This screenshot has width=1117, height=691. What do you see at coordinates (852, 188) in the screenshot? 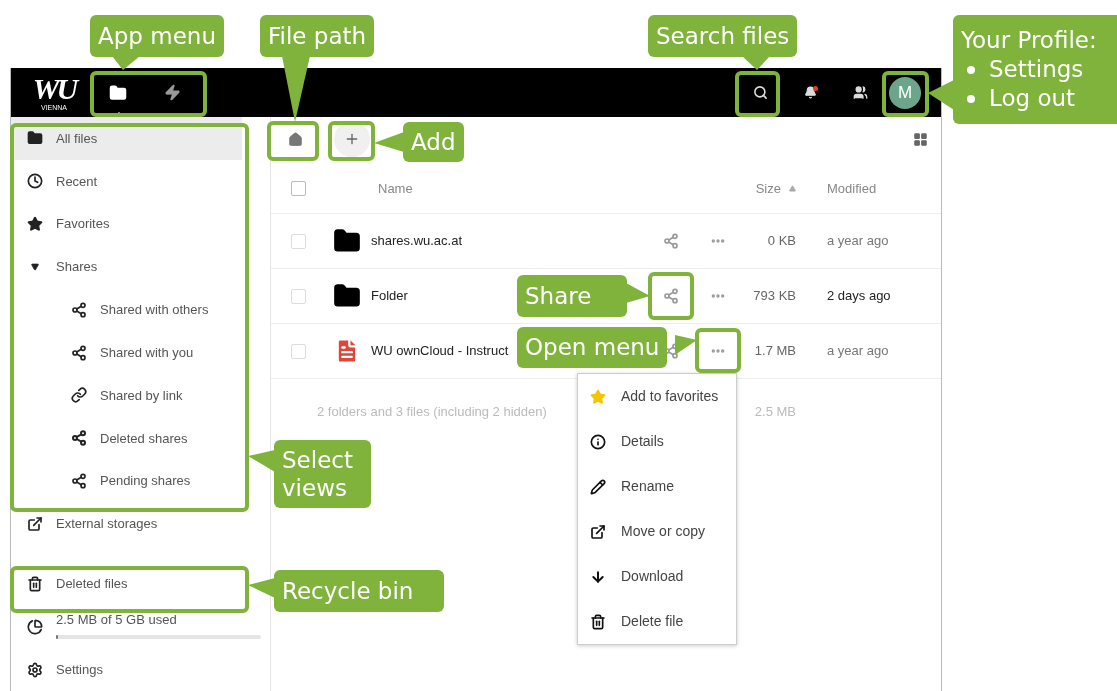
I see `column-header: Modified` at bounding box center [852, 188].